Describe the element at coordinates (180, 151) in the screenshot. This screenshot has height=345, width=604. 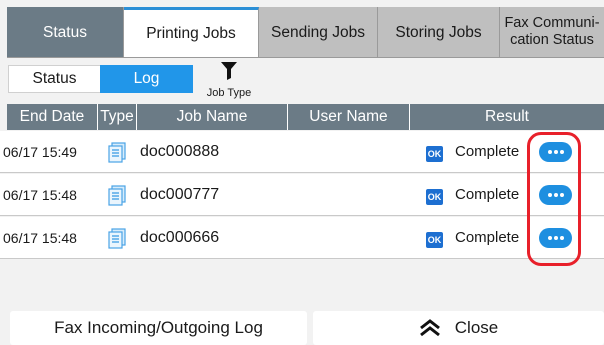
I see `job-name-cell: doc000888` at that location.